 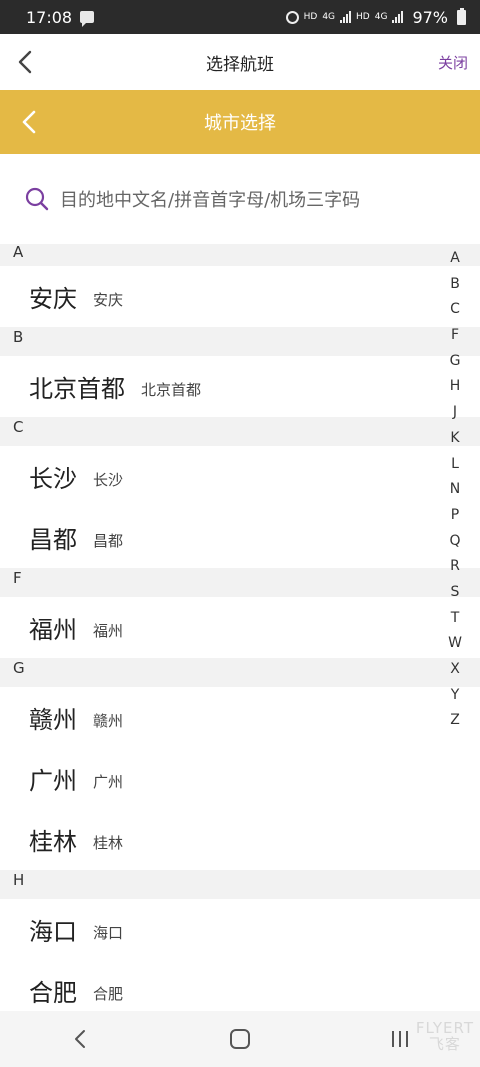 I want to click on index-letter: F, so click(x=455, y=336).